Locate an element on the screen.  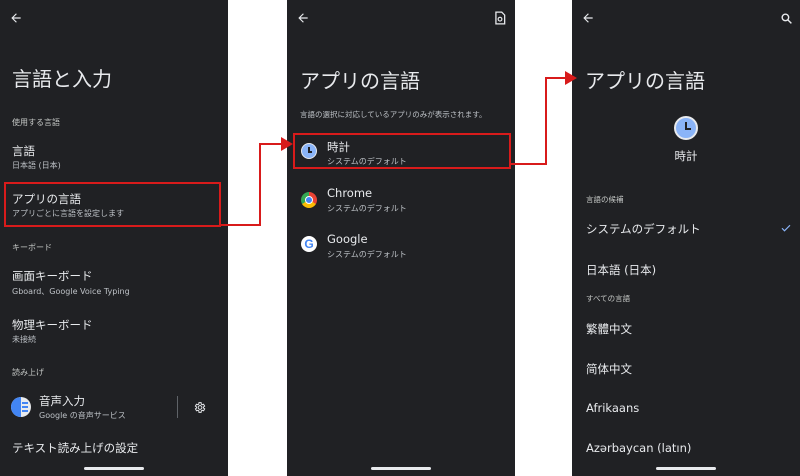
section-used-languages: 使用する言語 is located at coordinates (36, 122).